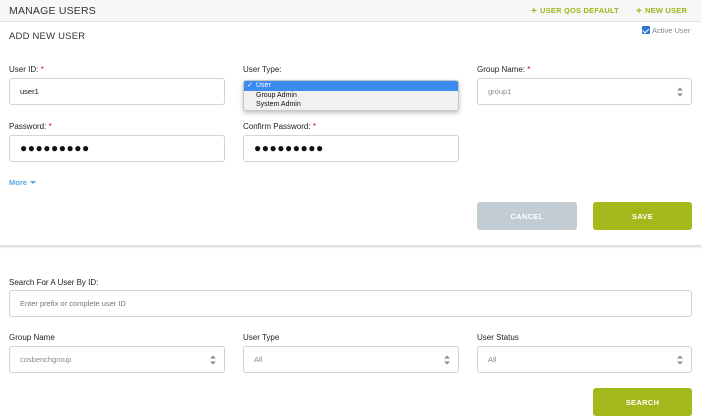 The image size is (701, 418). I want to click on group-name-label-text: Group Name:, so click(501, 69).